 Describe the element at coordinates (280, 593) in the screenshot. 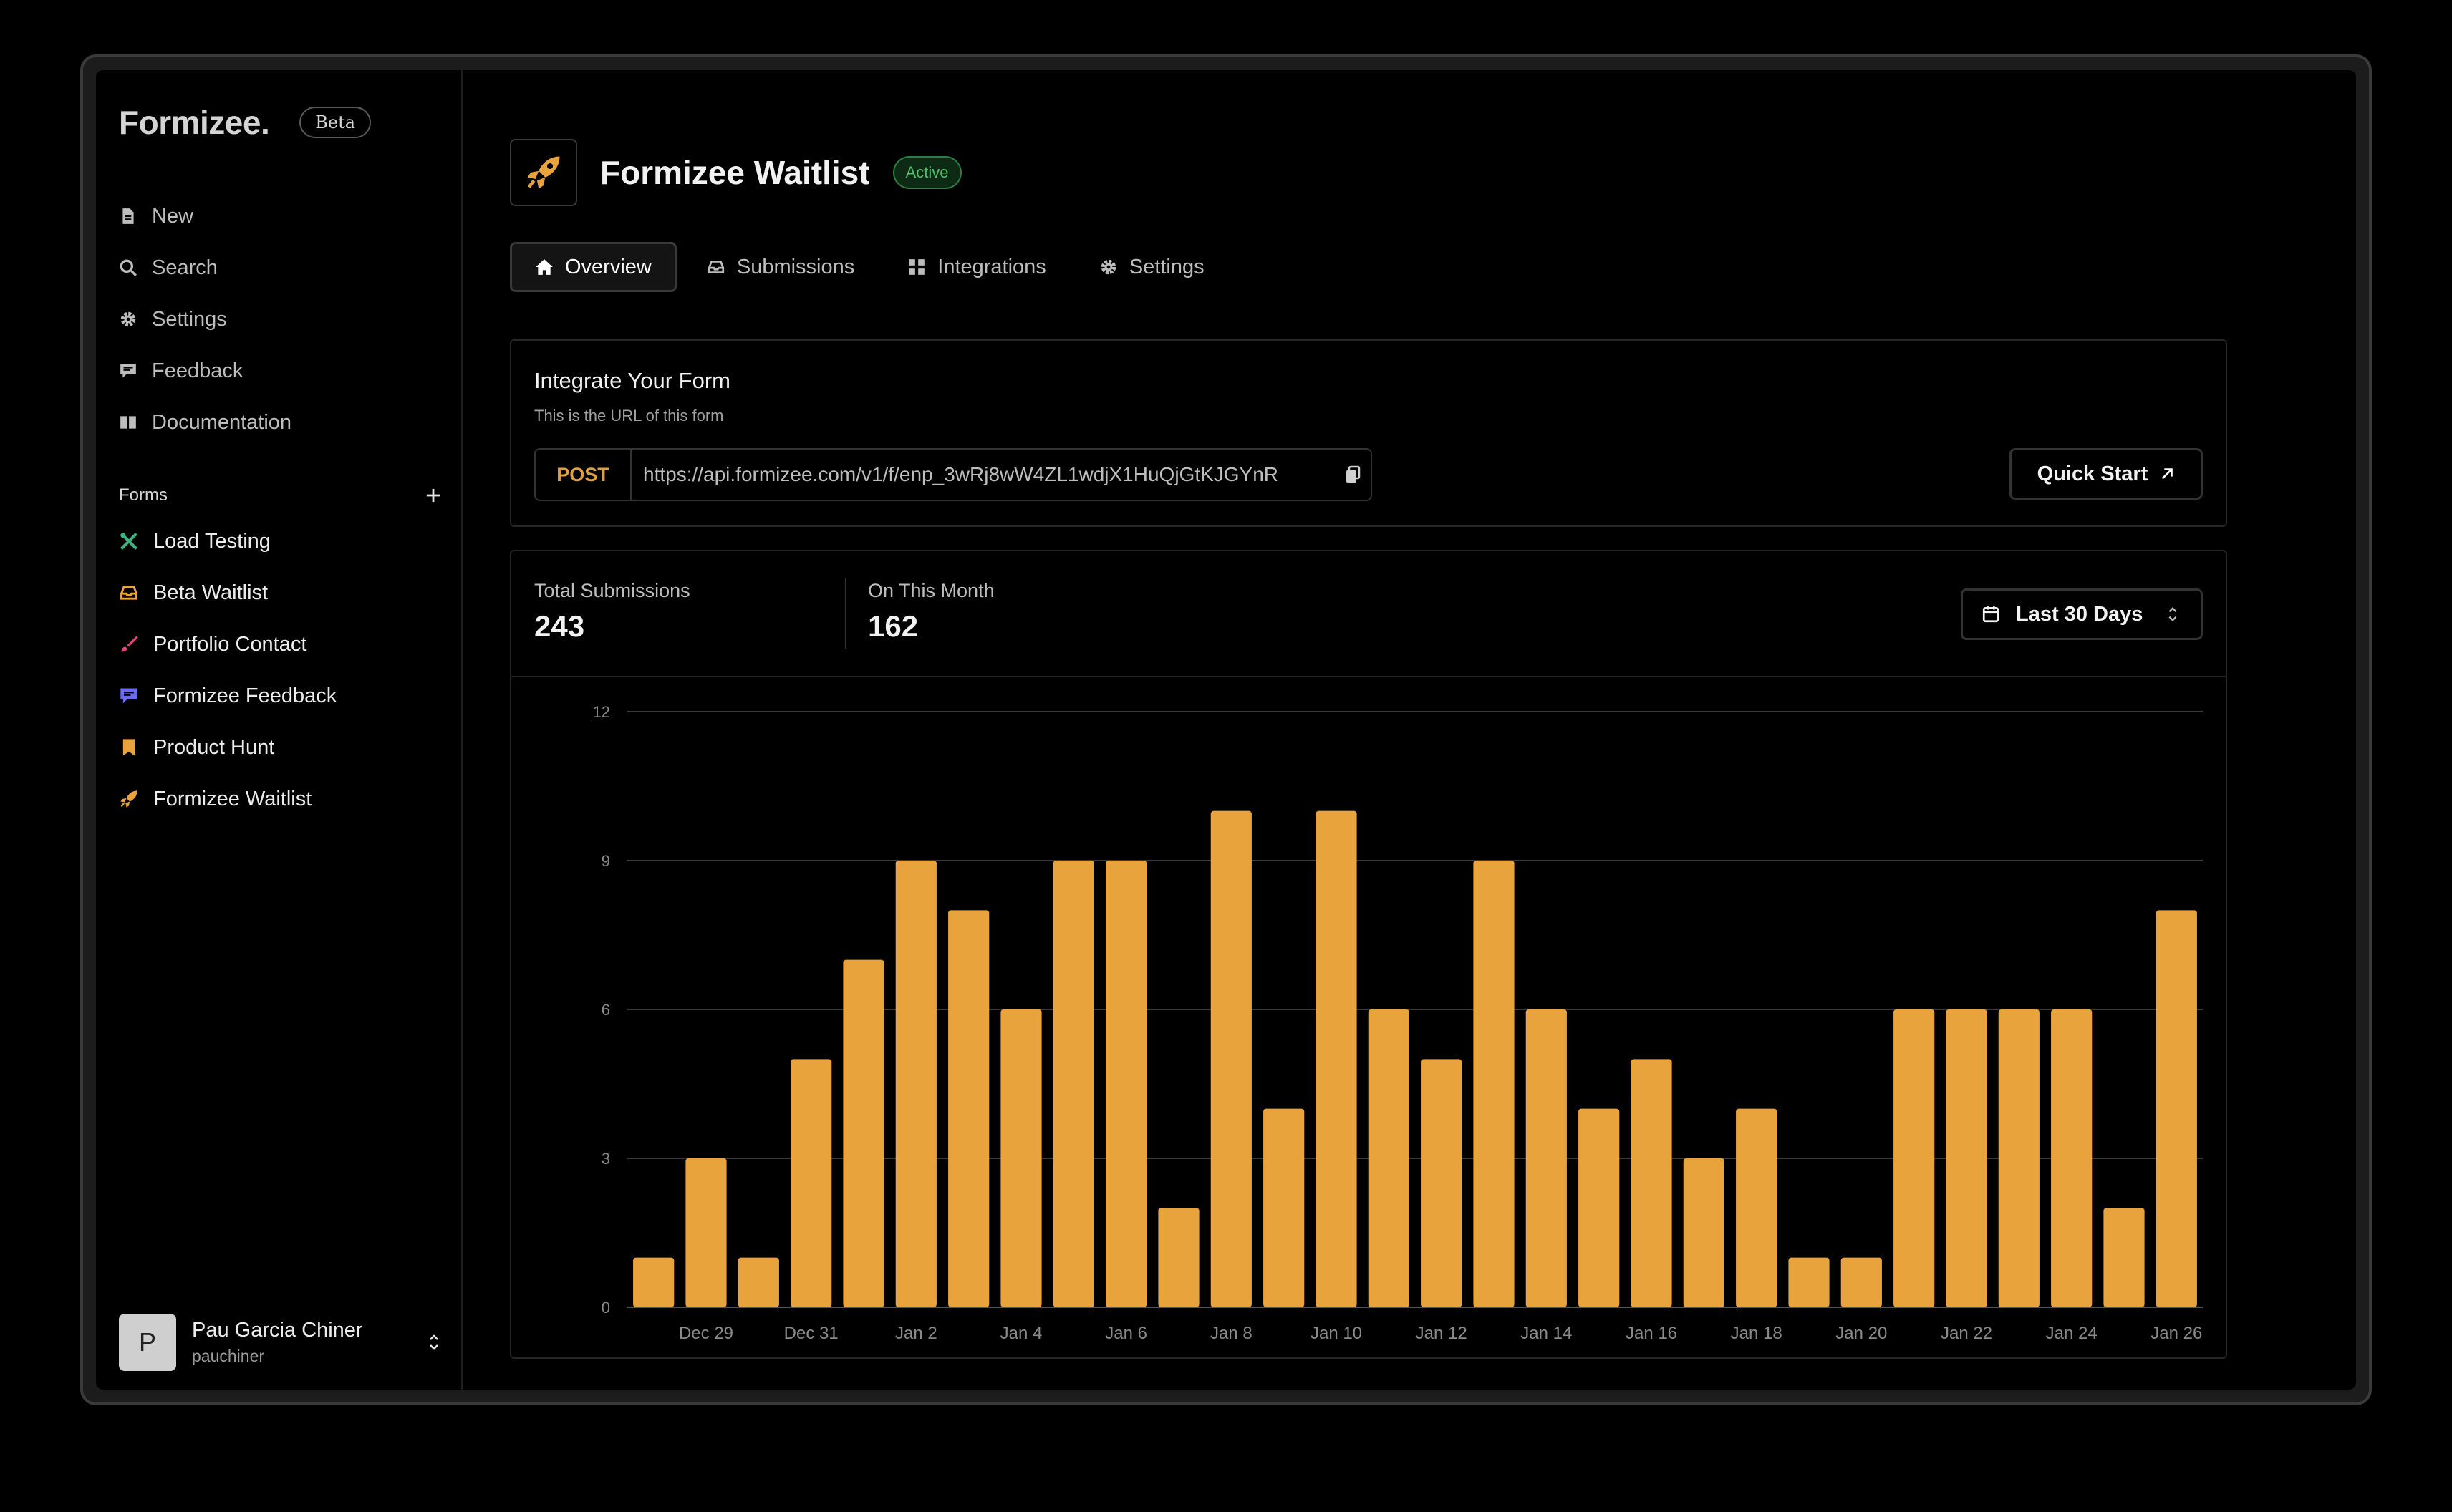

I see `sidebar-form-beta-waitlist: Beta Waitlist` at that location.